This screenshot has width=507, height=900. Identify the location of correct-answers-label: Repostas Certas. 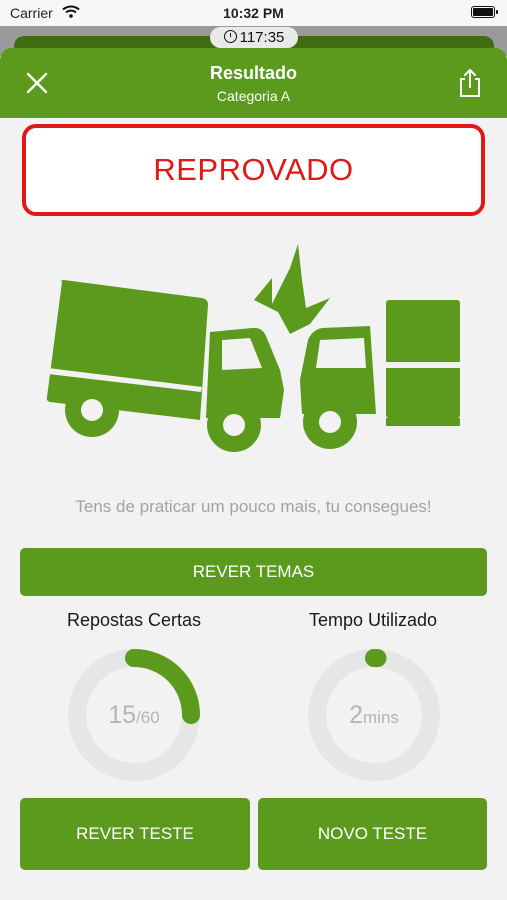
(134, 620).